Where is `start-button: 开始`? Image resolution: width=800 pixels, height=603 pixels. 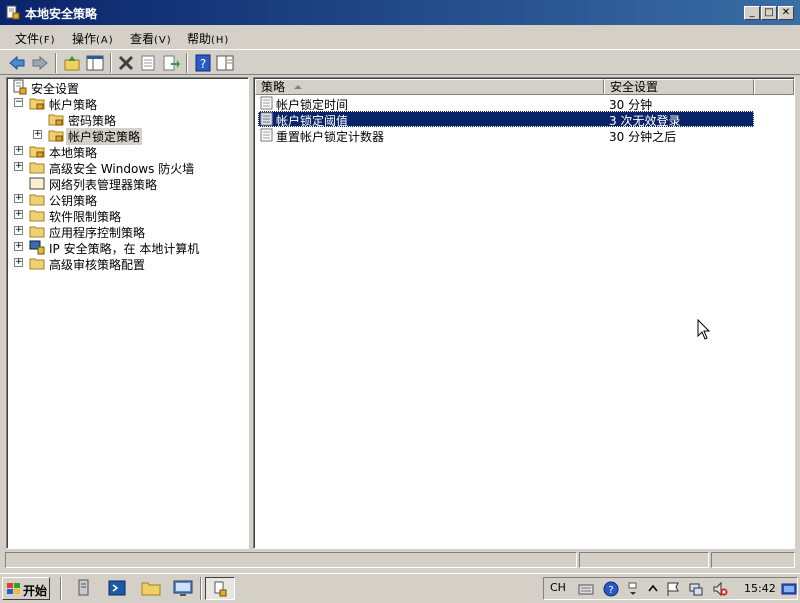 start-button: 开始 is located at coordinates (26, 588).